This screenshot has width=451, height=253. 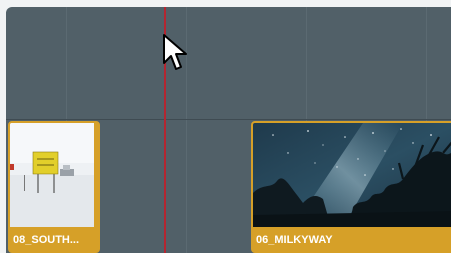 I want to click on clip-label: 06_MILKYWAY, so click(x=294, y=240).